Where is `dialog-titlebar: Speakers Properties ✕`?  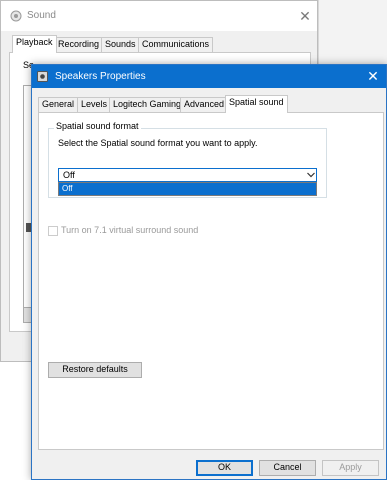
dialog-titlebar: Speakers Properties ✕ is located at coordinates (209, 76).